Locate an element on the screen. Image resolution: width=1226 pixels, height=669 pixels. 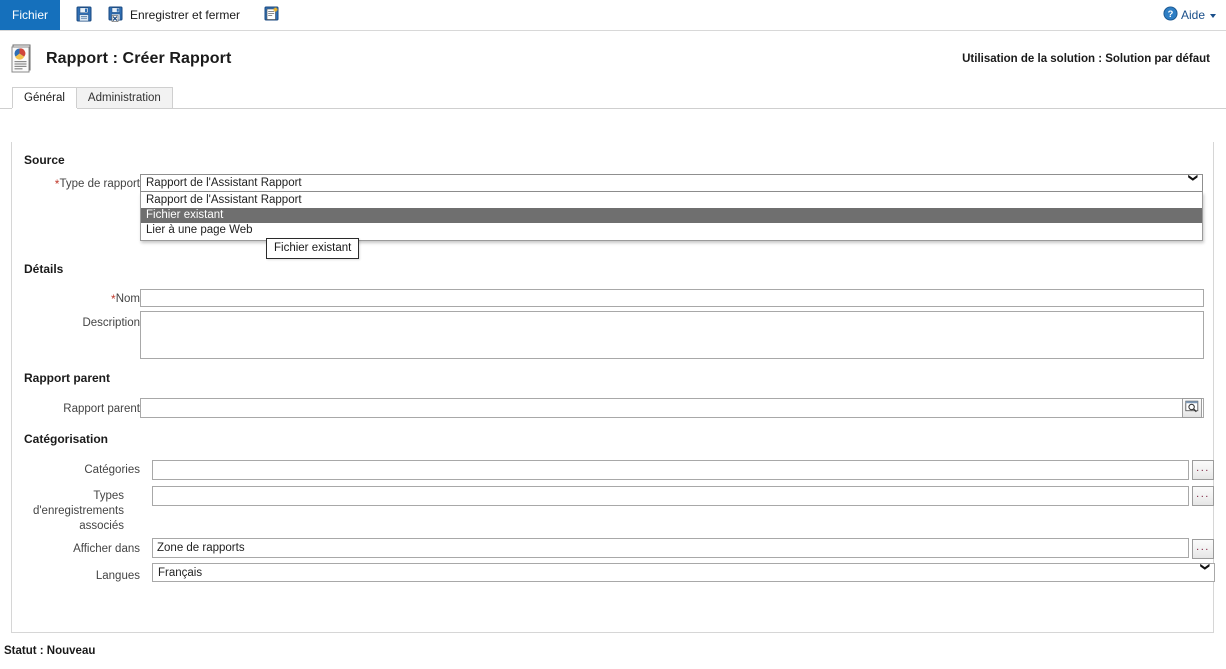
page-title: Rapport : Créer Rapport is located at coordinates (139, 58).